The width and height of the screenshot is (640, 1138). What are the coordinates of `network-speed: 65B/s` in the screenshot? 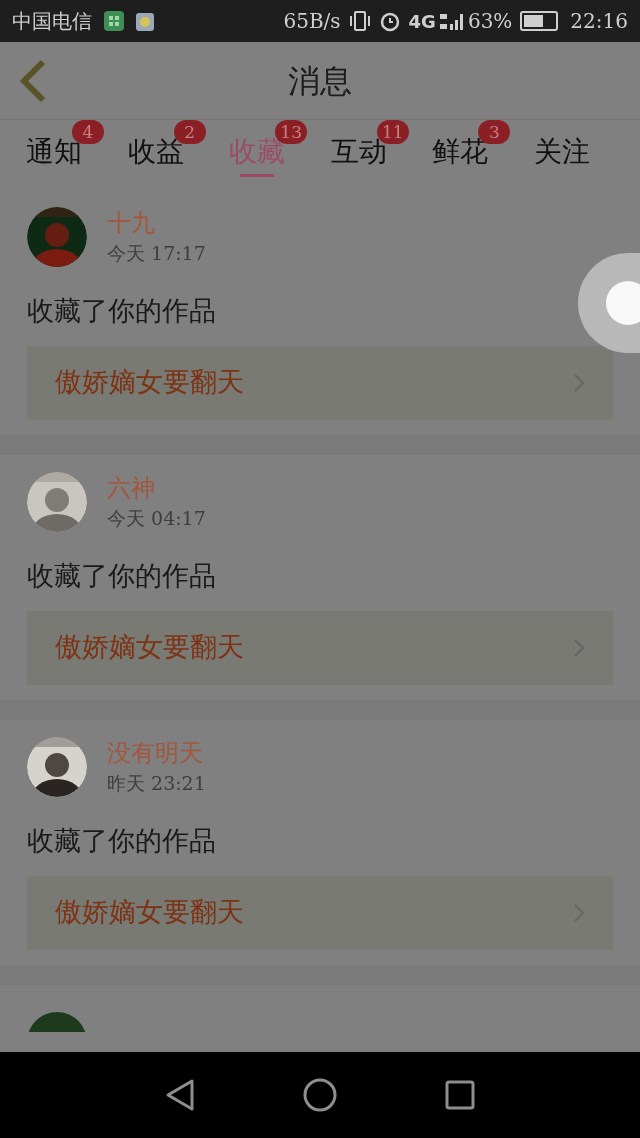 It's located at (312, 21).